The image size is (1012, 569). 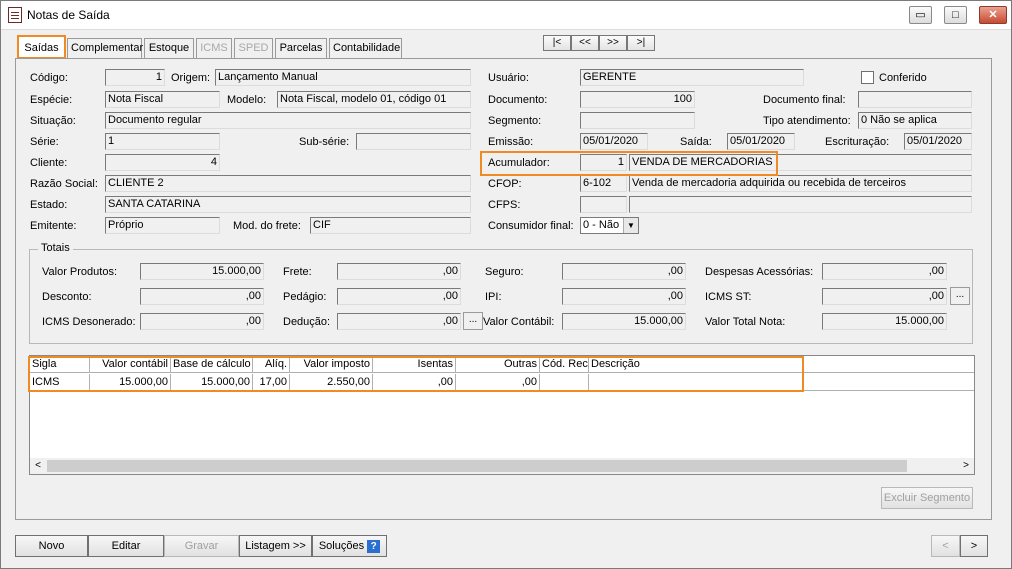 What do you see at coordinates (915, 120) in the screenshot?
I see `tipo-atendimento-field: 0 Não se aplica` at bounding box center [915, 120].